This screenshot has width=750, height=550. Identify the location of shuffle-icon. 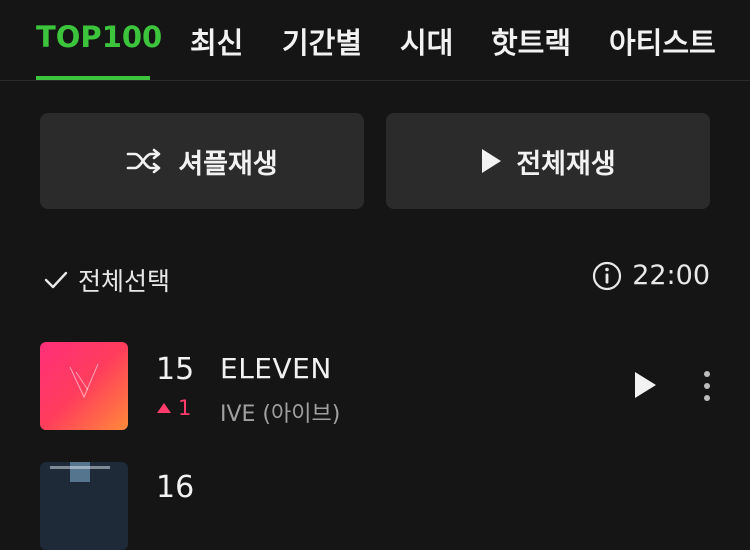
(144, 161).